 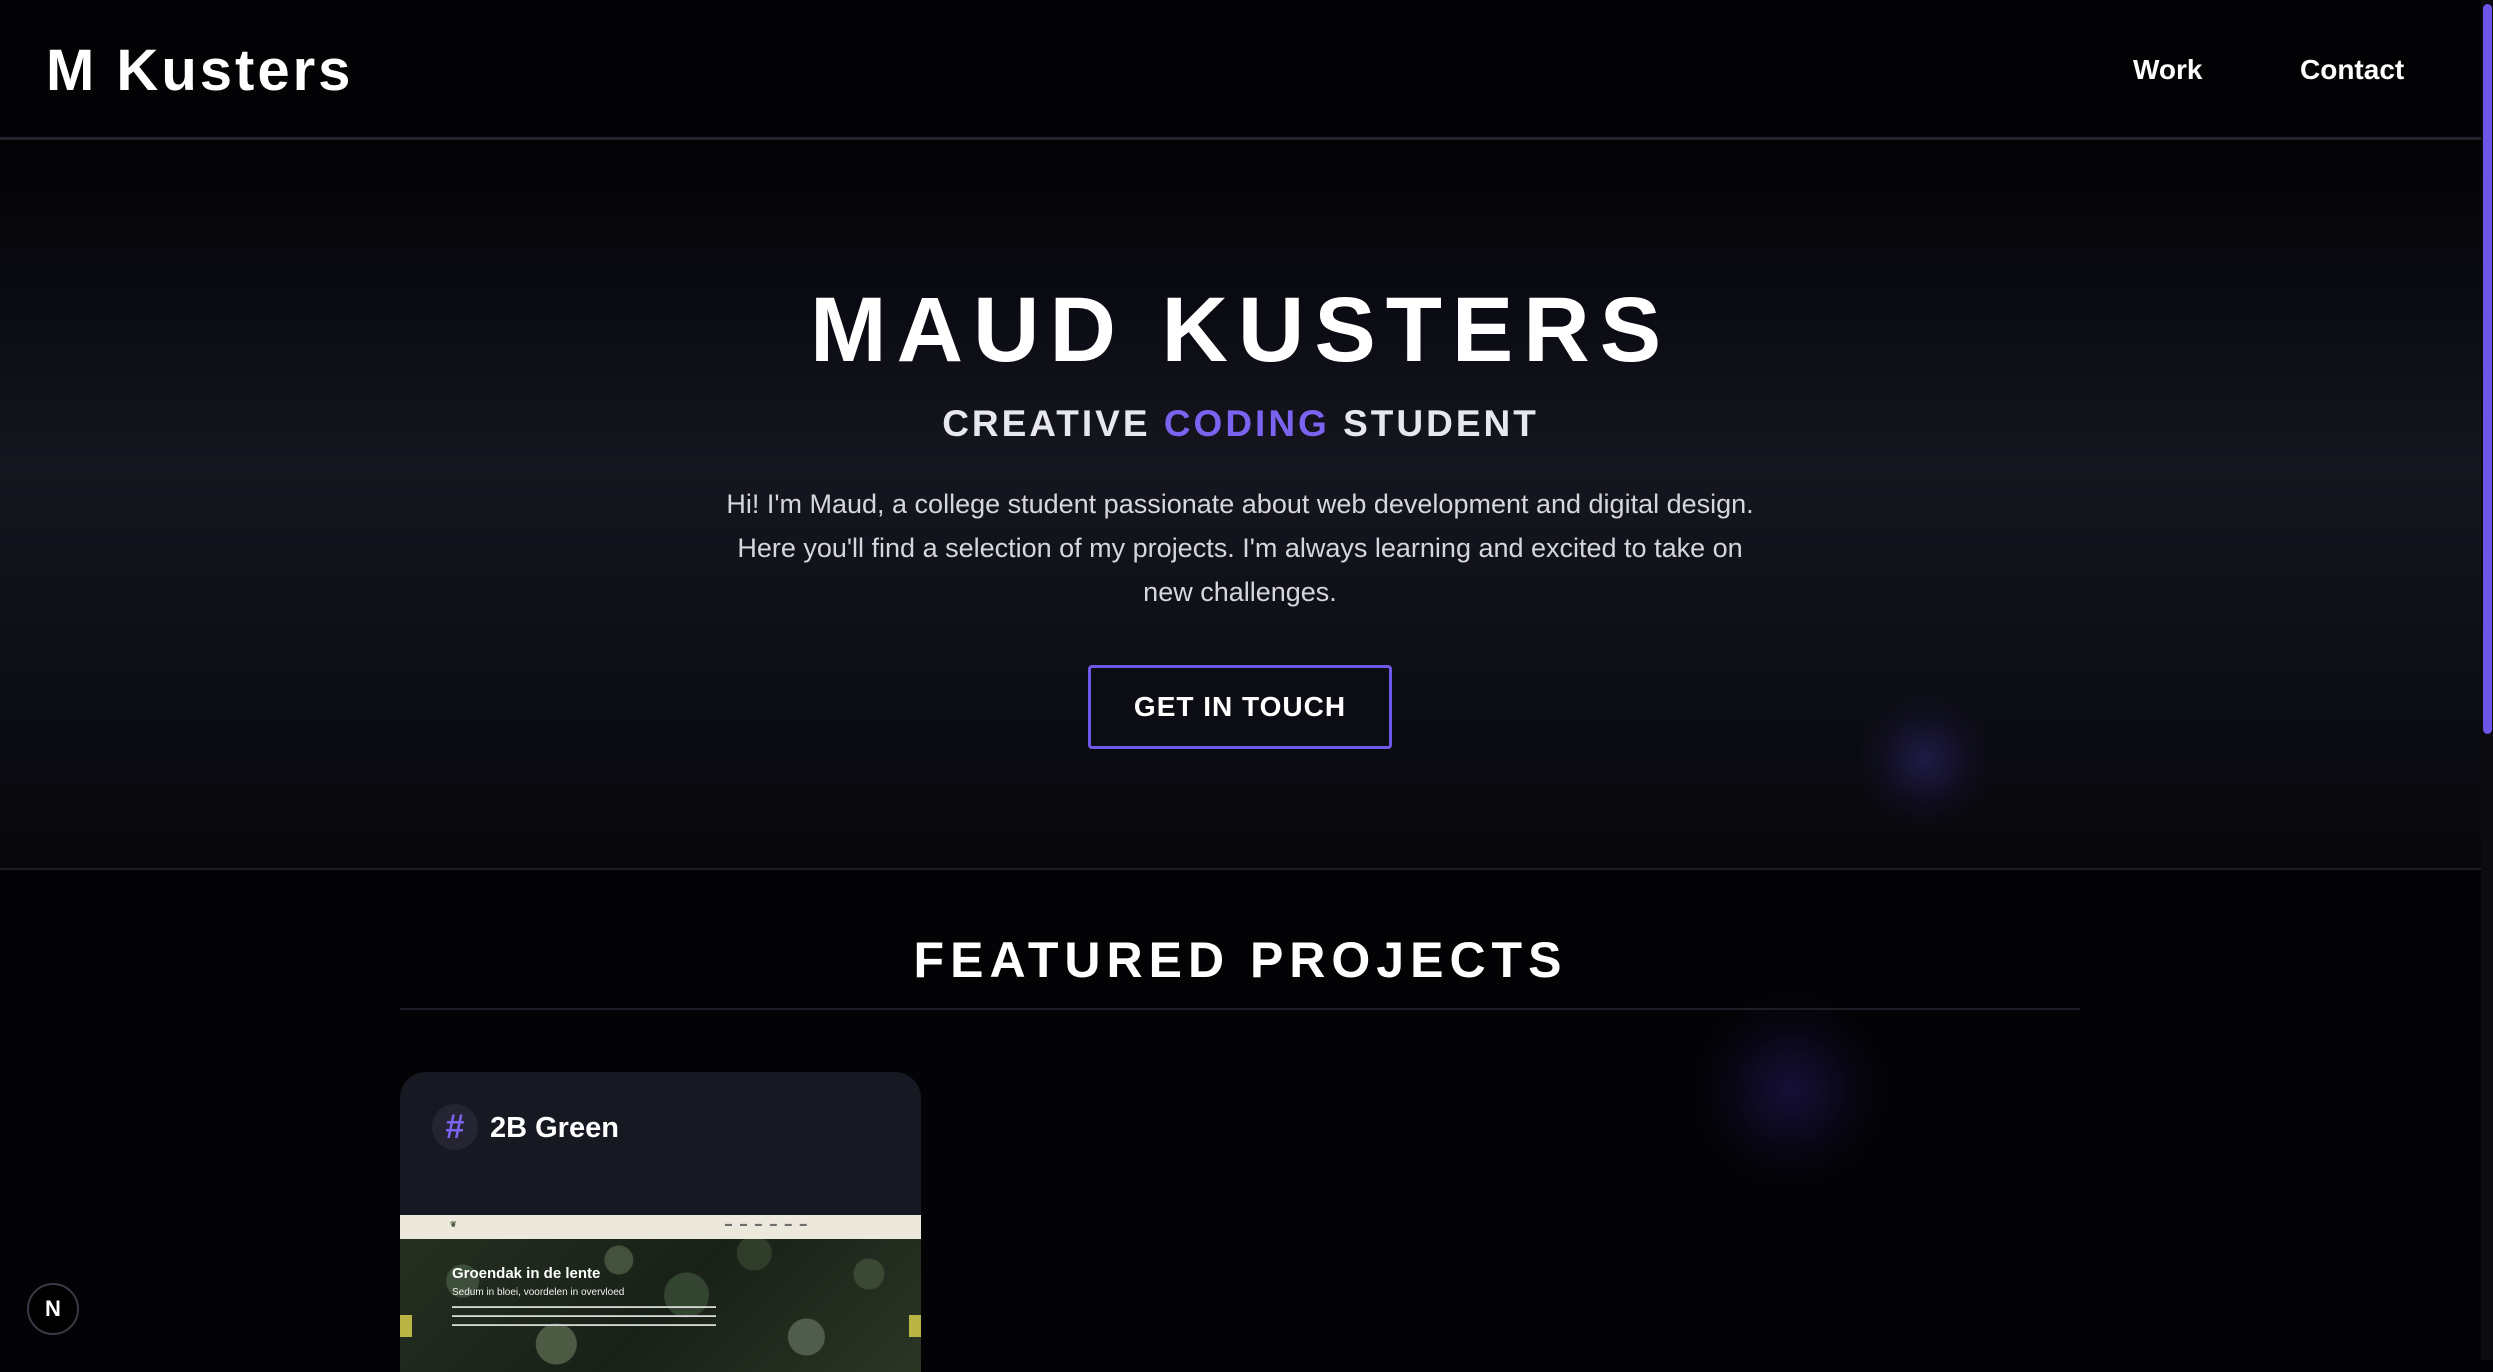 I want to click on thumbnail-nav-placeholder: ▬ ▬ ▬ ▬ ▬ ▬, so click(x=766, y=1224).